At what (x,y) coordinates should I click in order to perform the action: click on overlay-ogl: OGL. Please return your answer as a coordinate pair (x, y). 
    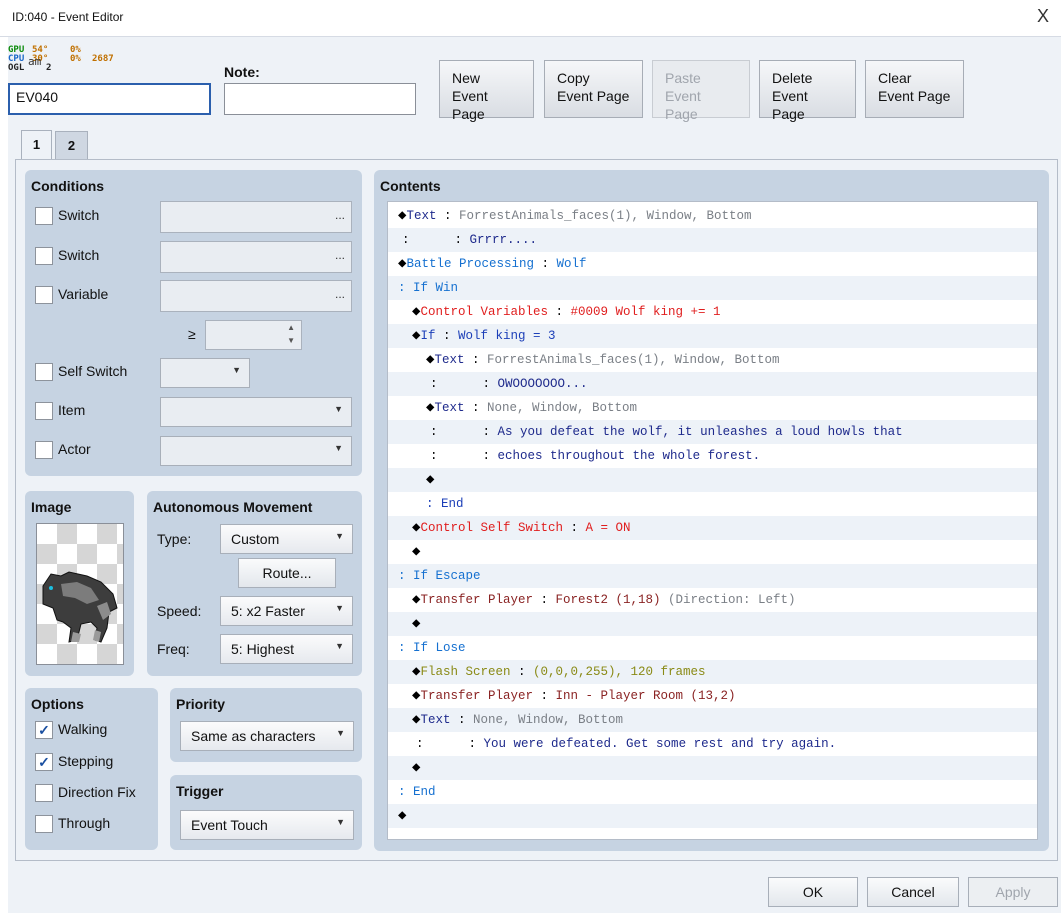
    Looking at the image, I should click on (16, 68).